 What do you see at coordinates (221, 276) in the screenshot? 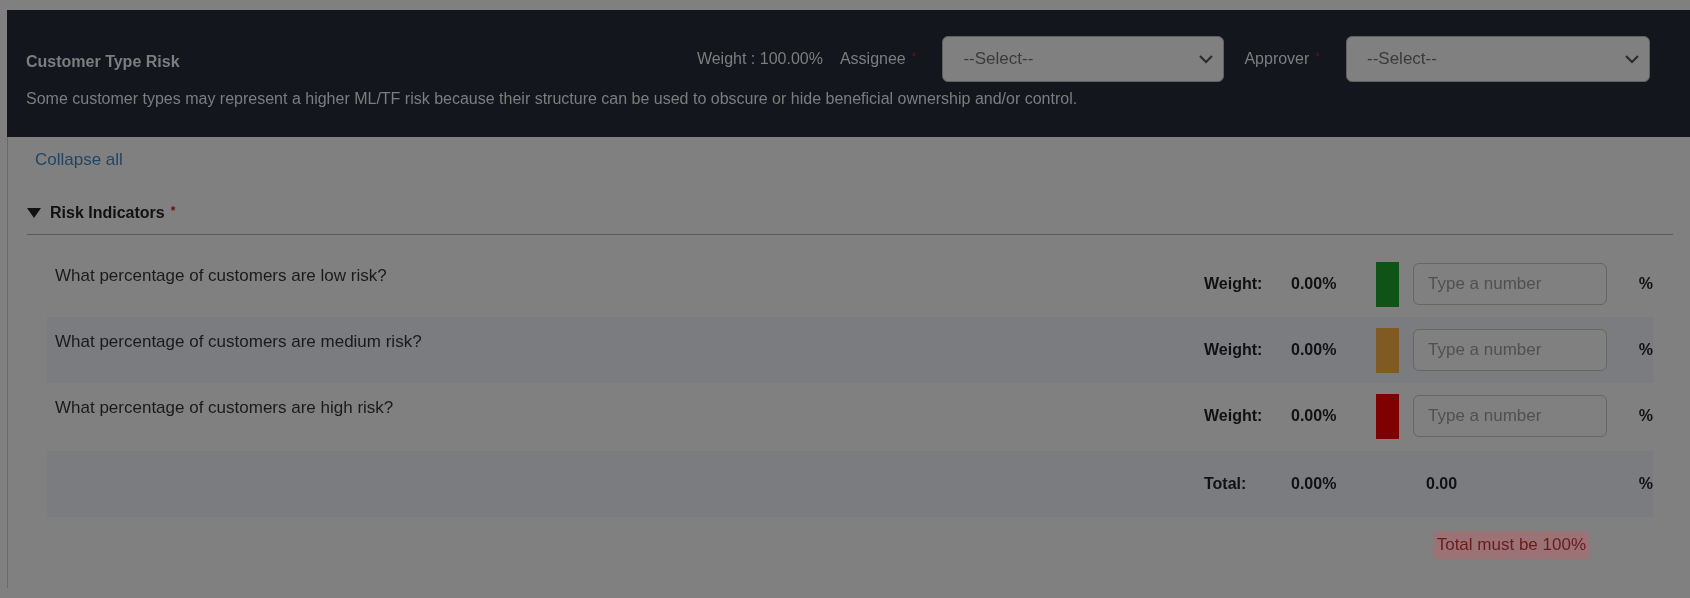
I see `question-text: What percentage of customers are low risk?` at bounding box center [221, 276].